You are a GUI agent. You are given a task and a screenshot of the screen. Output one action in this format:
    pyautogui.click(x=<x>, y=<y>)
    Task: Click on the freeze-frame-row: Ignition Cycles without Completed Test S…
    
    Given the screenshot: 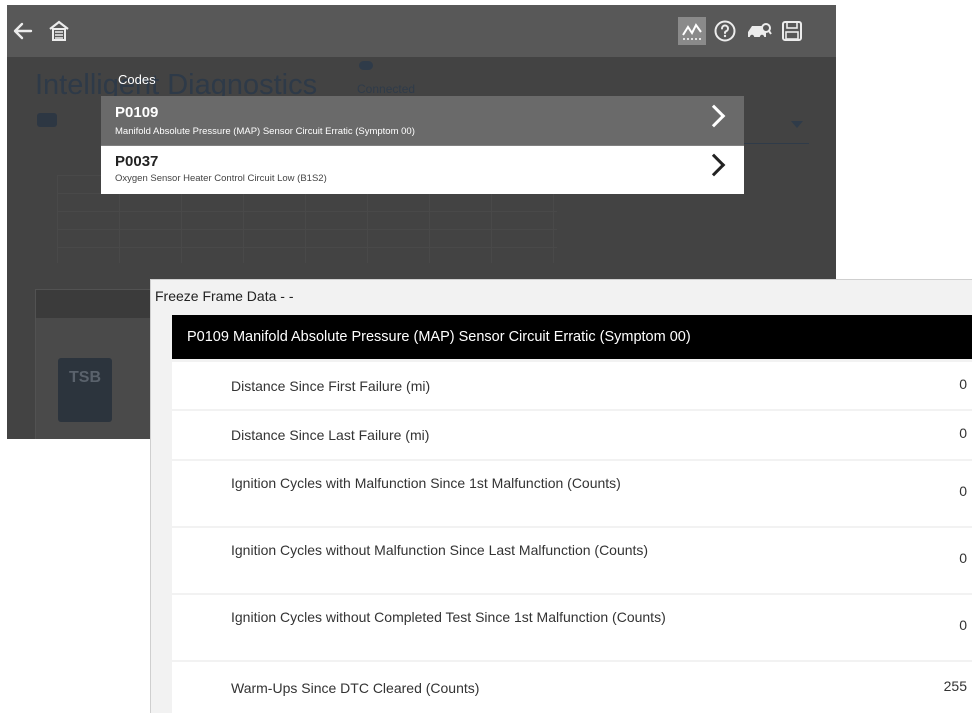 What is the action you would take?
    pyautogui.click(x=572, y=627)
    